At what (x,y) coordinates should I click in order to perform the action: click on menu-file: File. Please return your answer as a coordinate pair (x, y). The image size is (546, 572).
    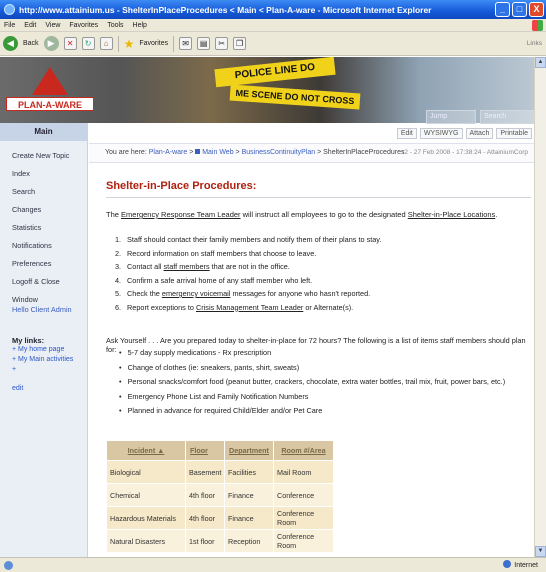
    Looking at the image, I should click on (9, 25).